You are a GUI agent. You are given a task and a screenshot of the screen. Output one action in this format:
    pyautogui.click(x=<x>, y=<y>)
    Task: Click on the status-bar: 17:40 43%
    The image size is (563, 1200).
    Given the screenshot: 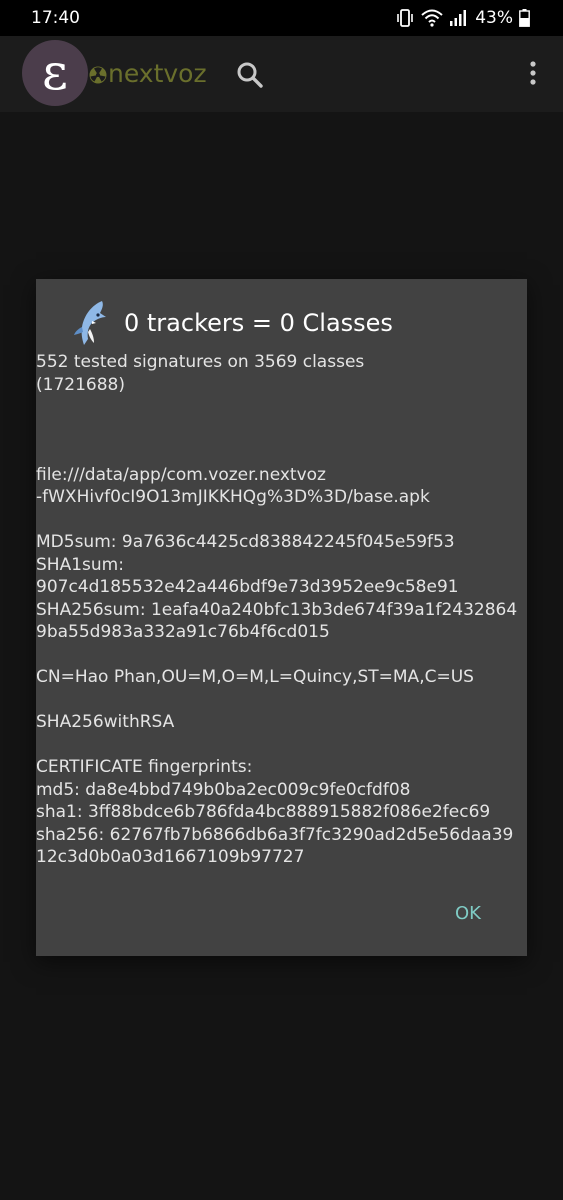 What is the action you would take?
    pyautogui.click(x=281, y=18)
    